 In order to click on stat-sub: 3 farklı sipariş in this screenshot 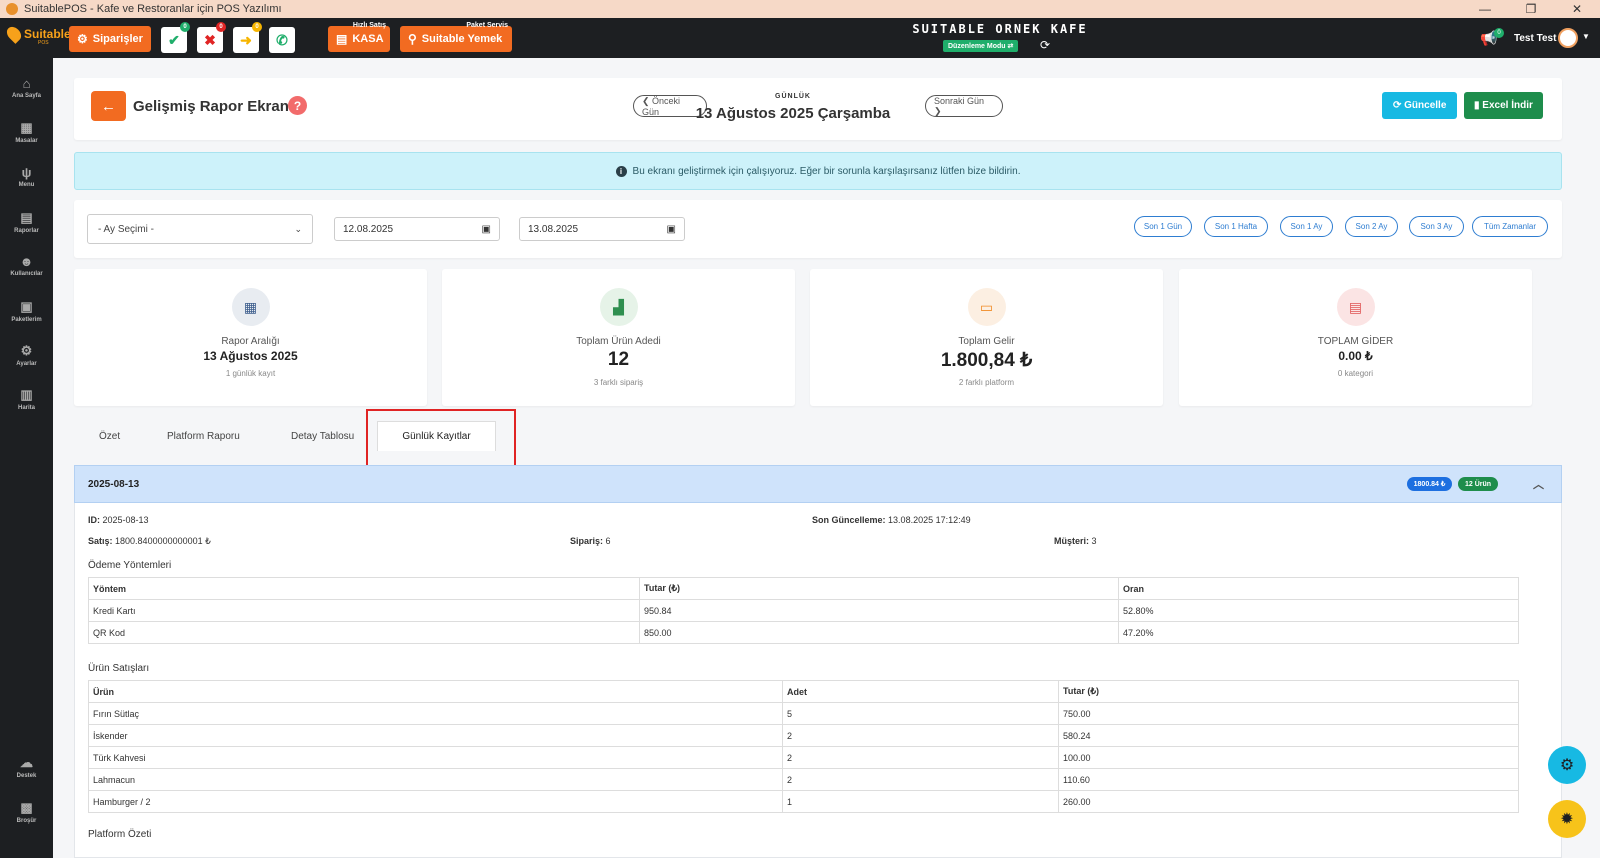, I will do `click(618, 382)`.